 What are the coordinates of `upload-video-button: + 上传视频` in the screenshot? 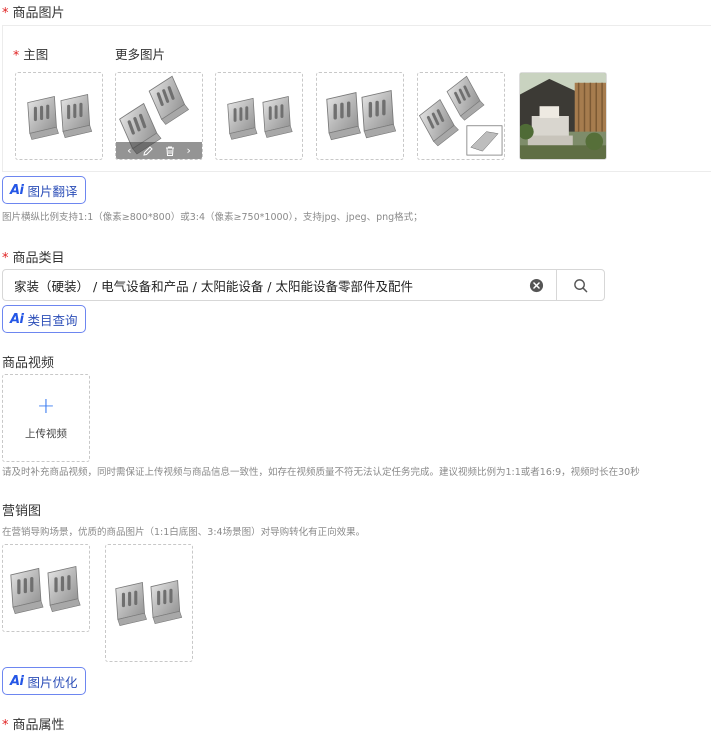 It's located at (46, 418).